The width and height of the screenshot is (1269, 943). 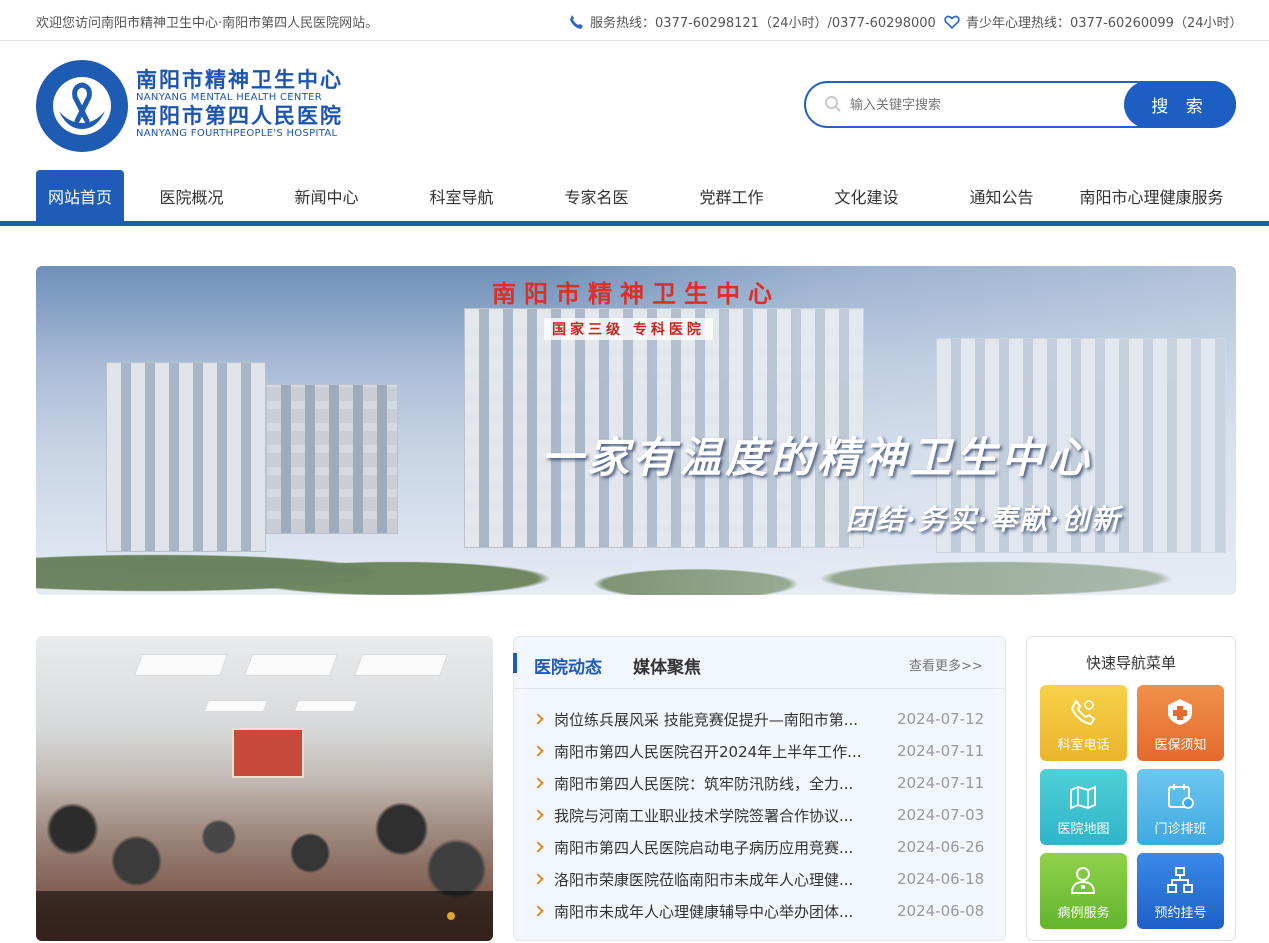 What do you see at coordinates (946, 664) in the screenshot?
I see `more-link: 查看更多>>` at bounding box center [946, 664].